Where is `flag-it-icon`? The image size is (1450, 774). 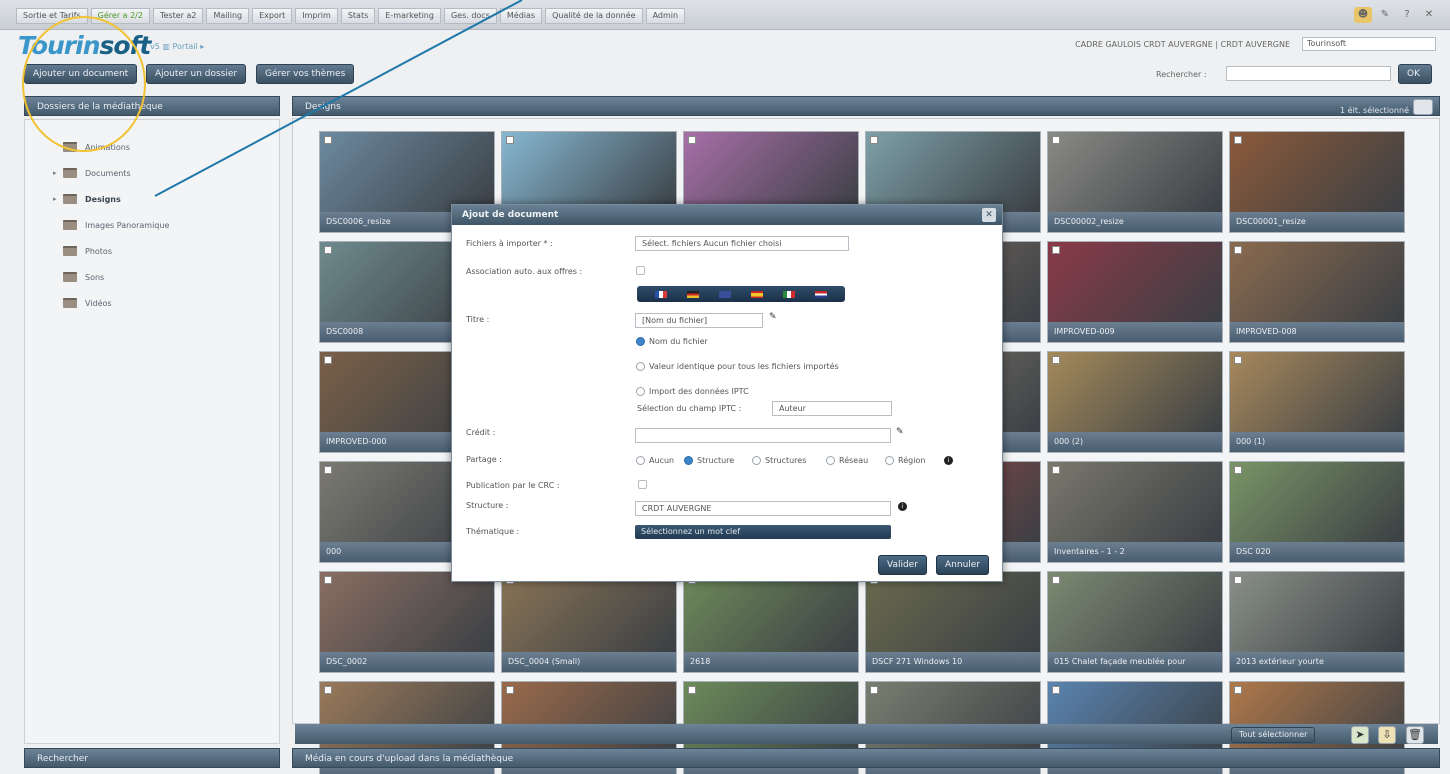
flag-it-icon is located at coordinates (789, 294).